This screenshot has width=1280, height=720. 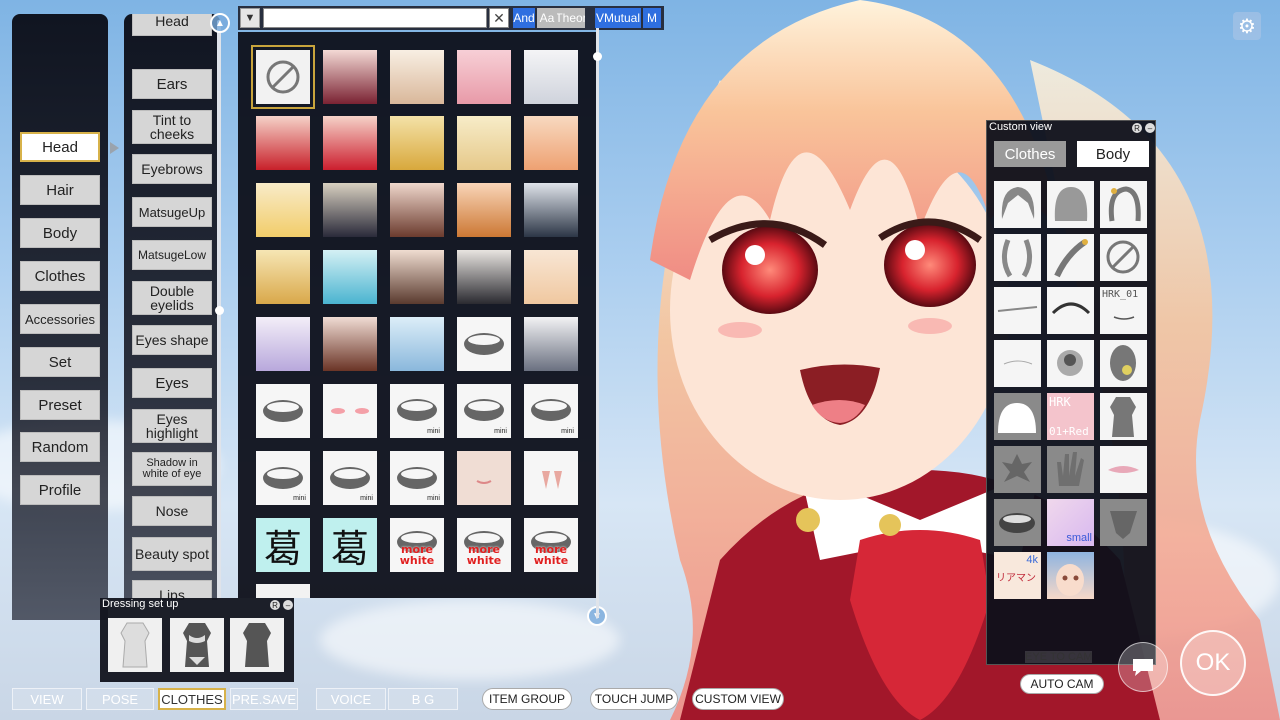 I want to click on cv-tab-clothes: Clothes, so click(x=1030, y=154).